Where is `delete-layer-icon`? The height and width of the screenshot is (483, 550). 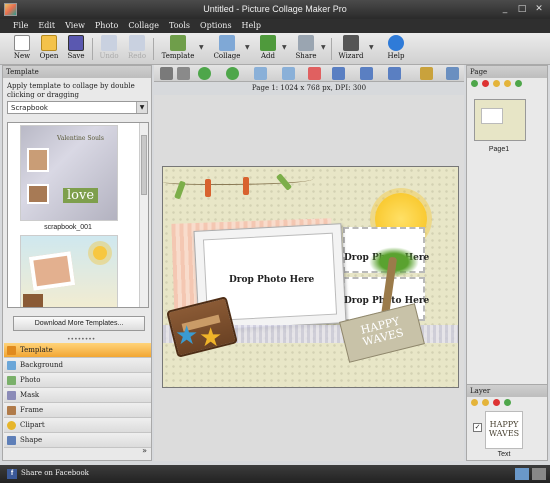
delete-layer-icon is located at coordinates (496, 402).